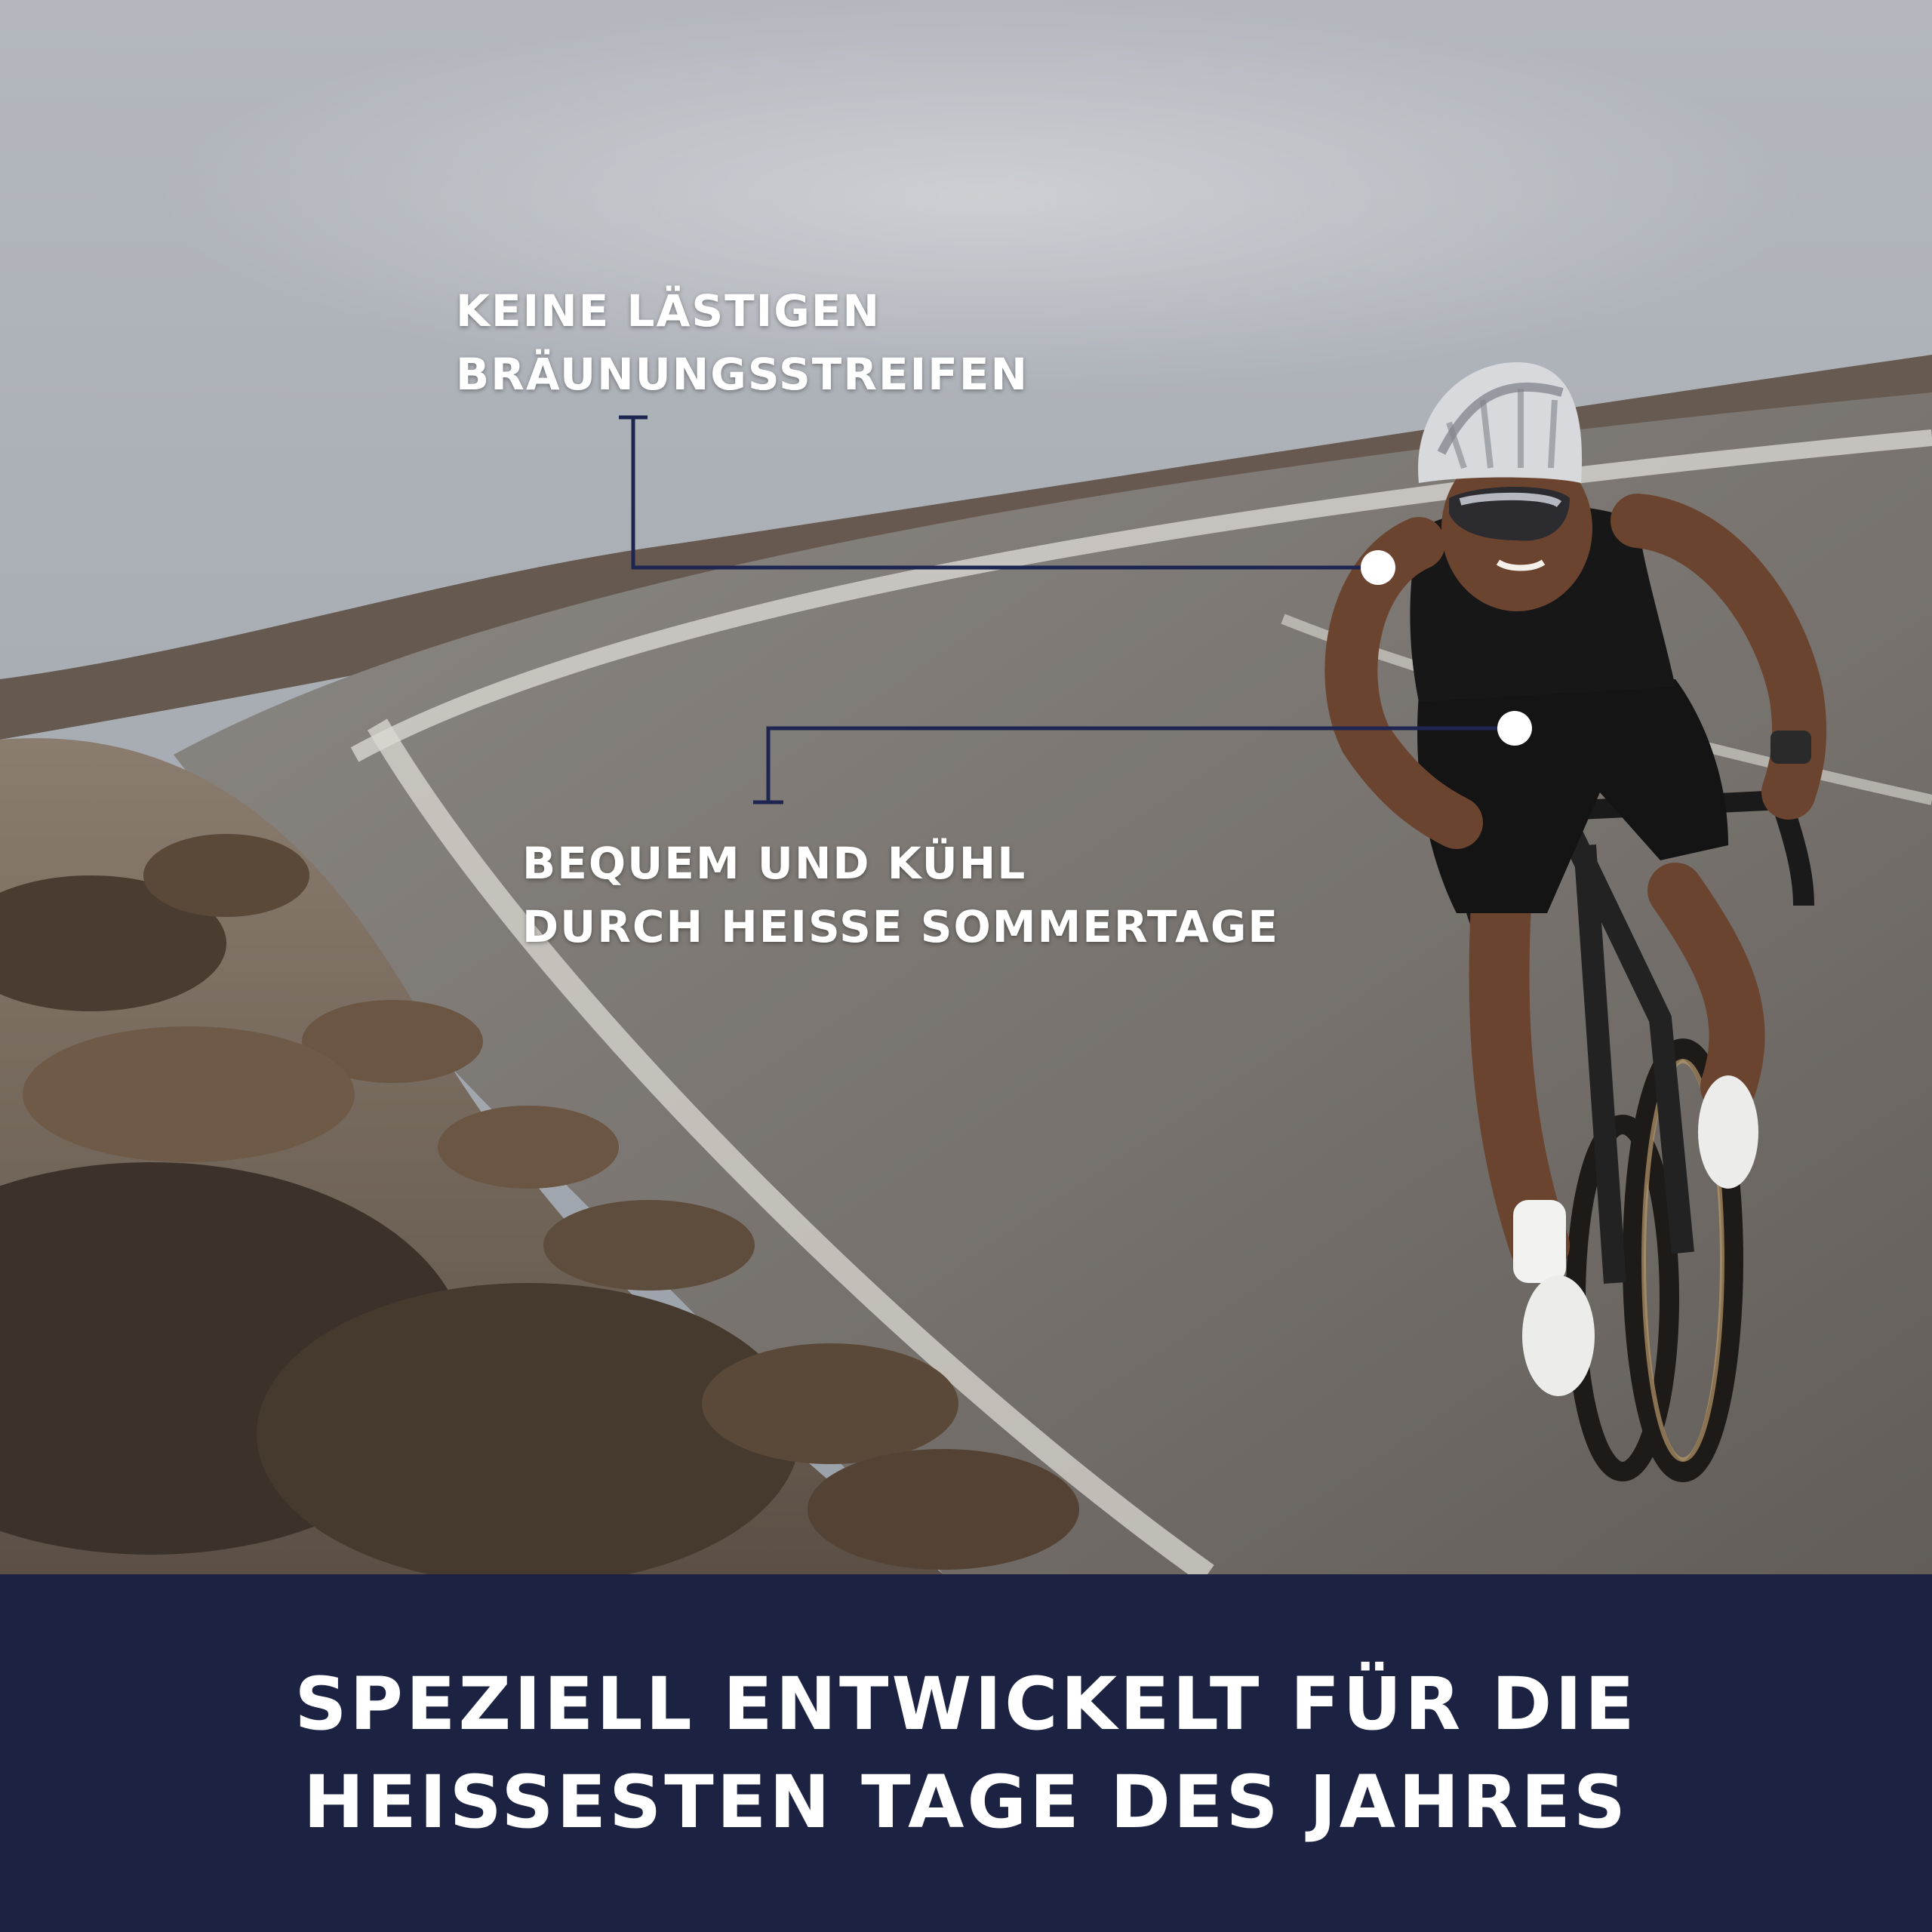 This screenshot has height=1932, width=1932. Describe the element at coordinates (1075, 609) in the screenshot. I see `callout-leader-lines` at that location.